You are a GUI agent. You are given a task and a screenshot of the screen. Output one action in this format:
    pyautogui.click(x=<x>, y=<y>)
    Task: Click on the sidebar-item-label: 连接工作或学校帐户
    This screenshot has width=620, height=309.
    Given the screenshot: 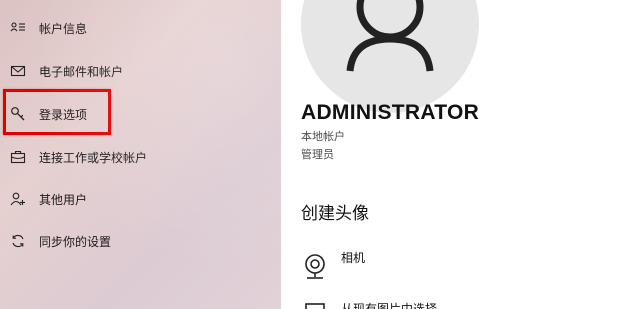 What is the action you would take?
    pyautogui.click(x=93, y=157)
    